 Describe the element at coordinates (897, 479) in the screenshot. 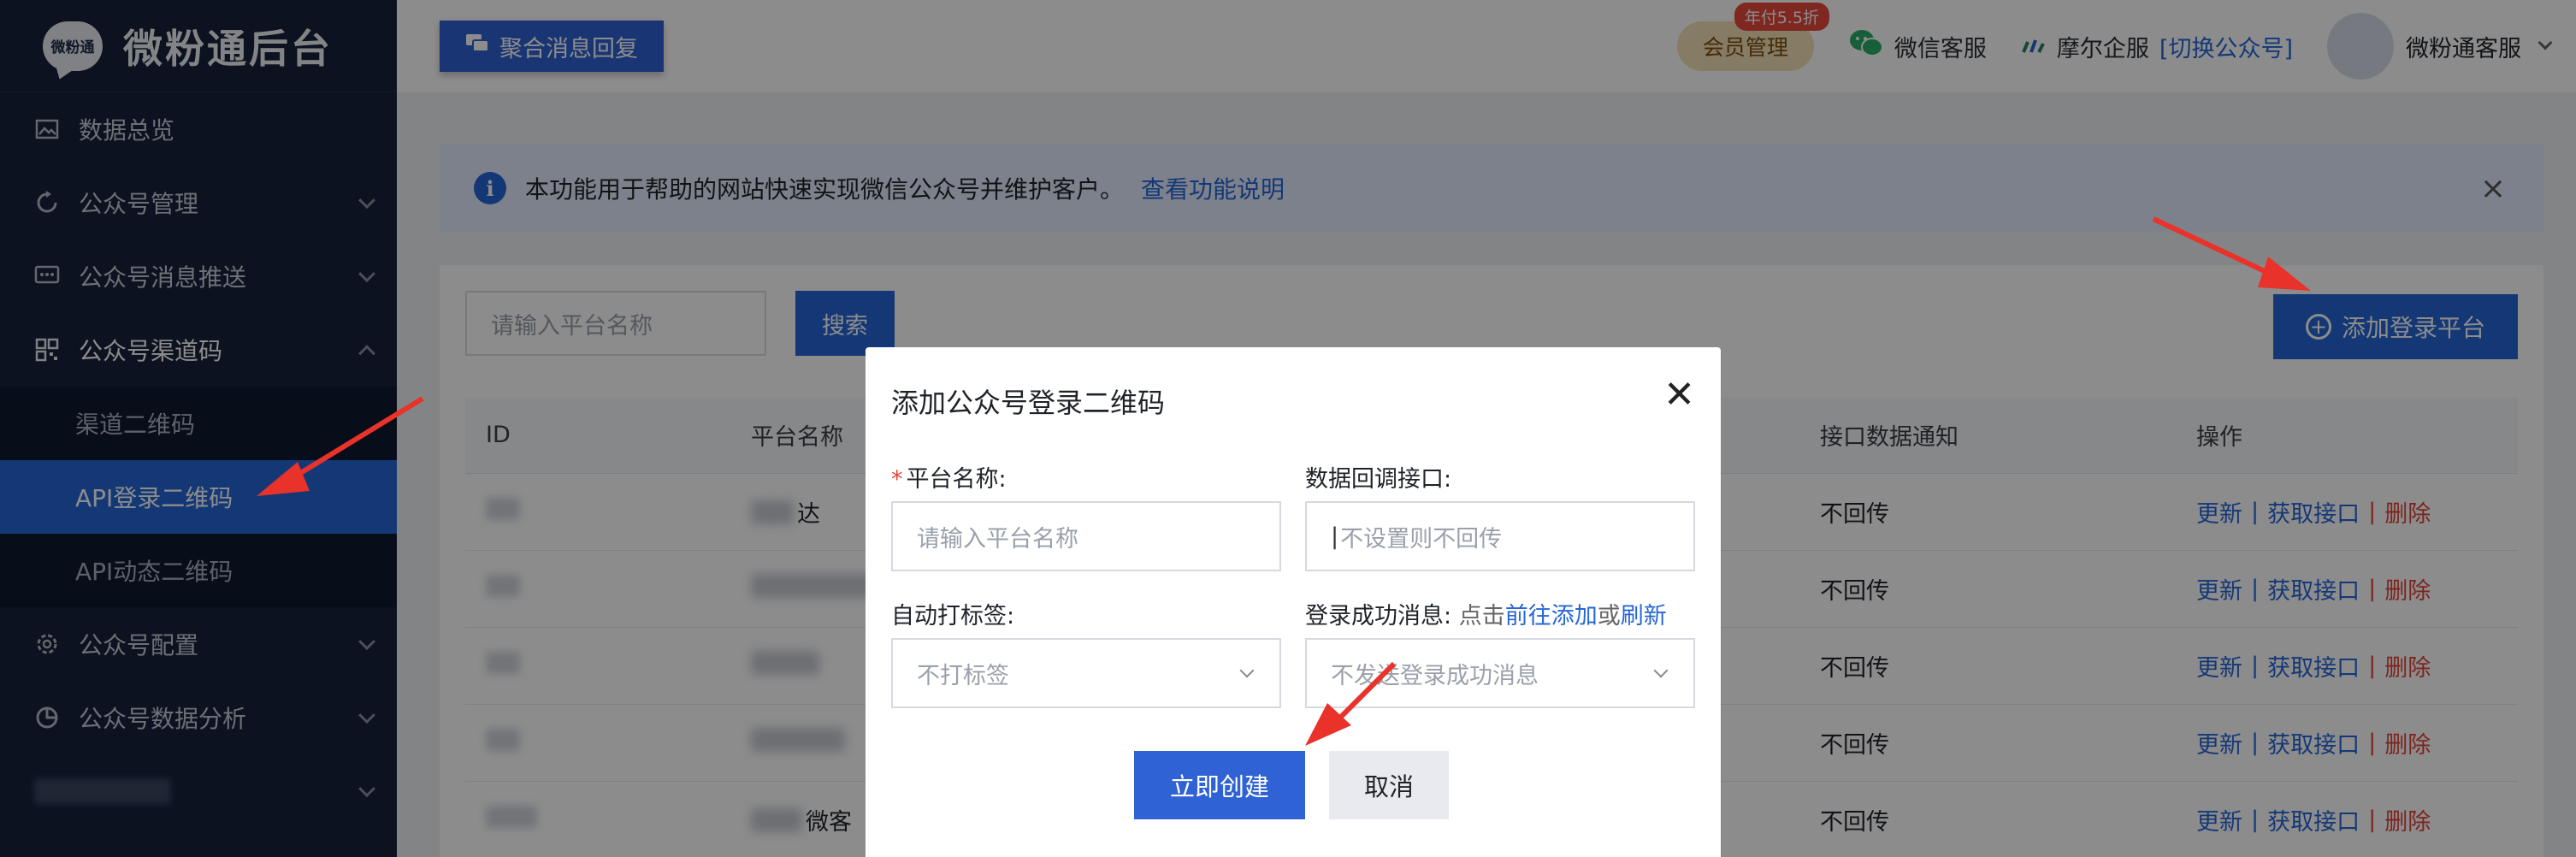

I see `required-mark: *` at that location.